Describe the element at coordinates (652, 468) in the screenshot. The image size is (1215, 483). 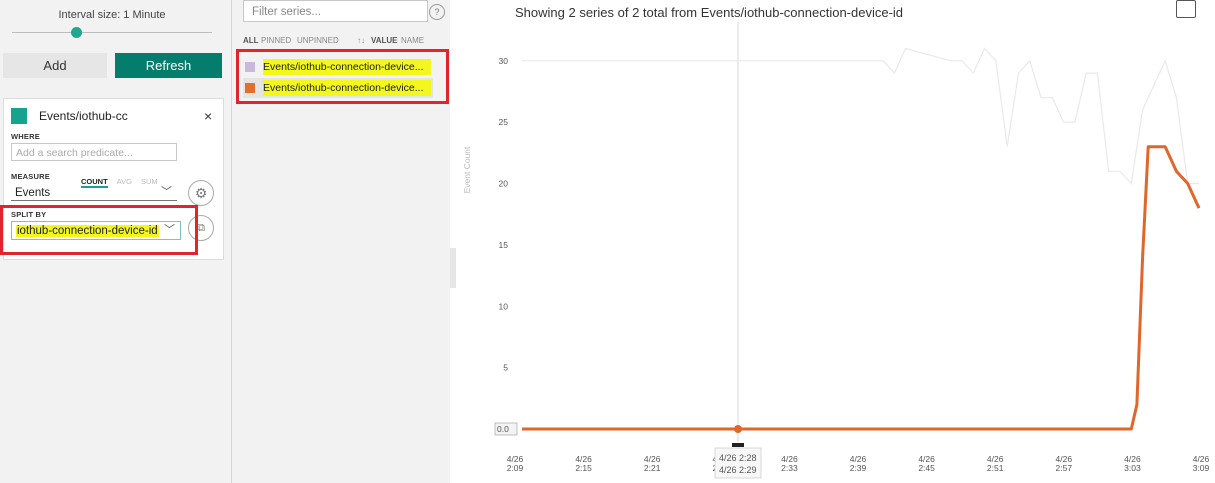
I see `svg-text: 2:21` at that location.